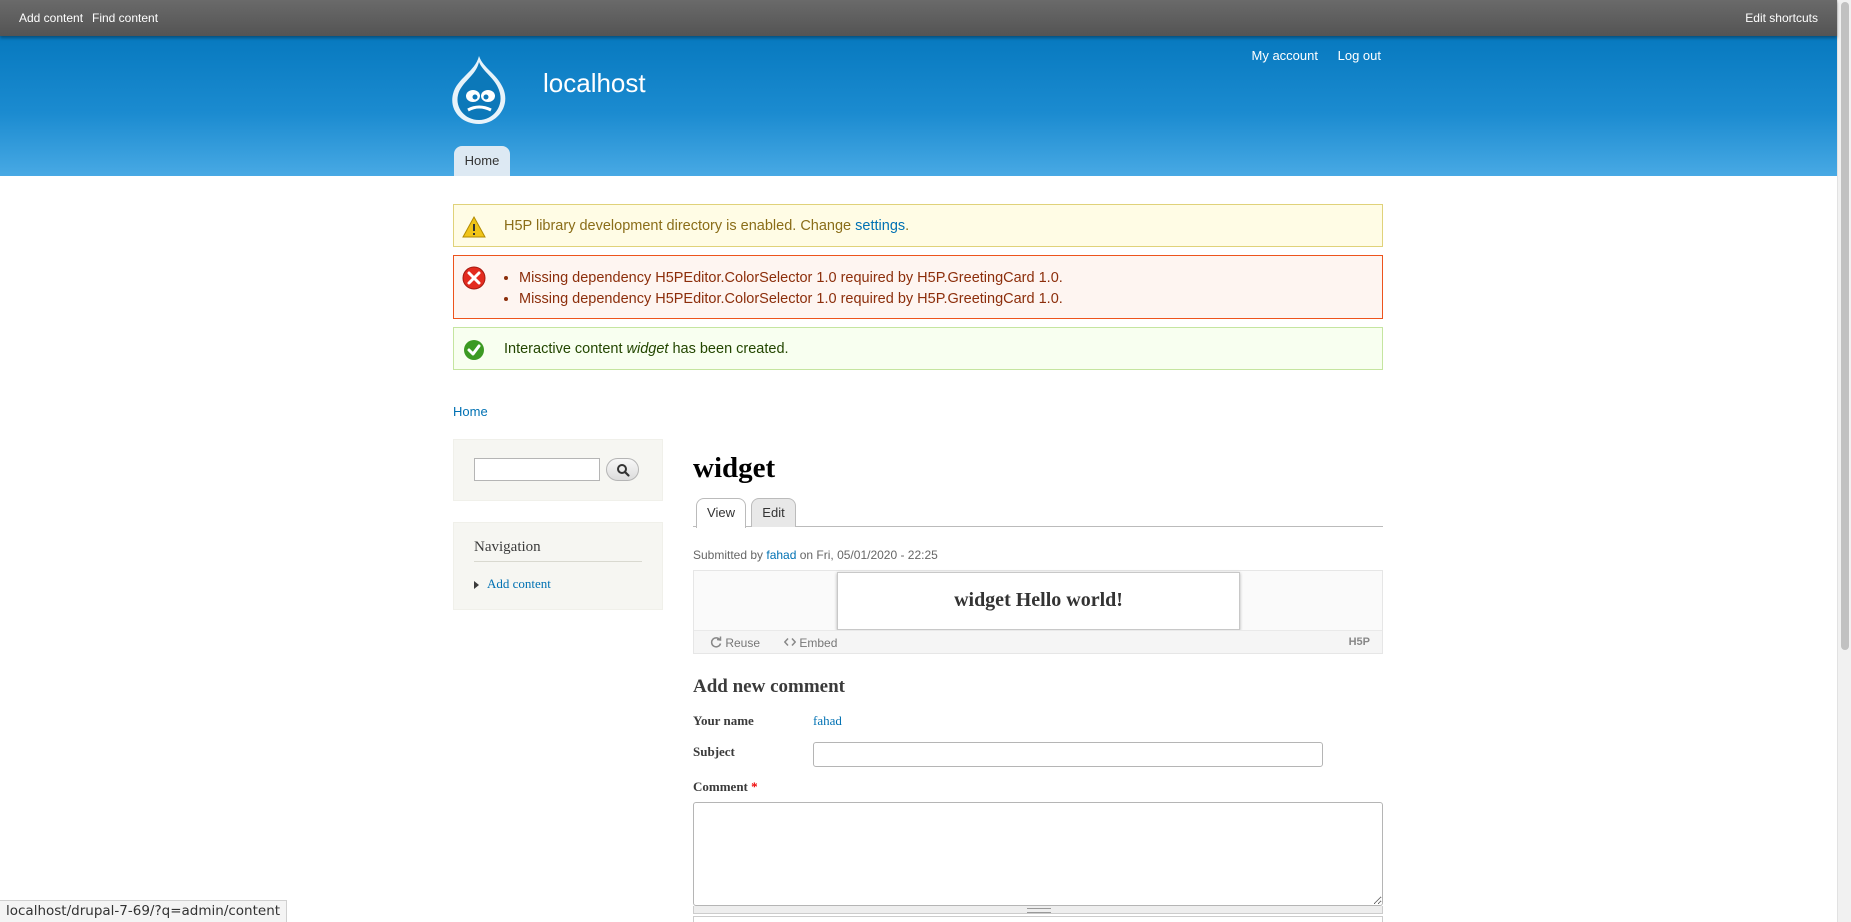 This screenshot has height=922, width=1851. Describe the element at coordinates (1038, 910) in the screenshot. I see `textarea-resize-grip` at that location.